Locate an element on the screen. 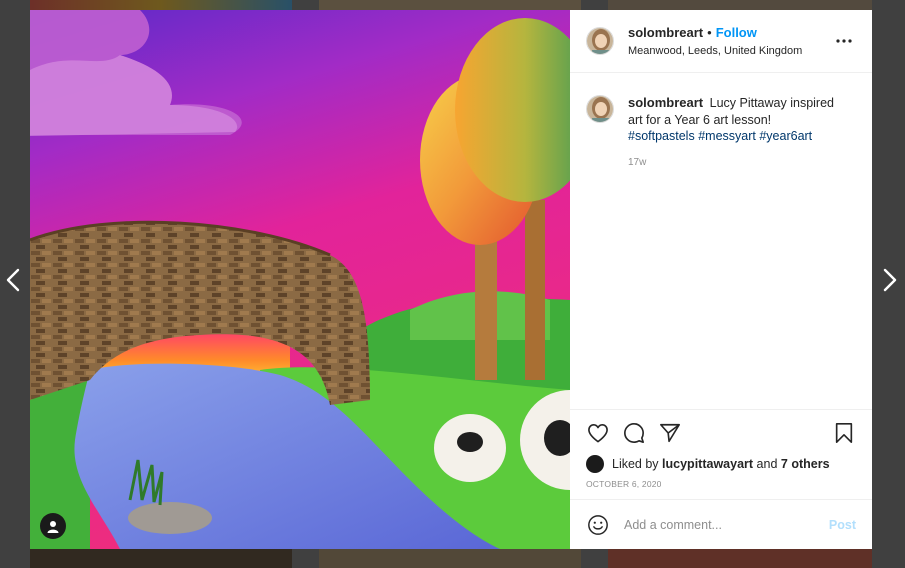  caption-timestamp: 17w is located at coordinates (733, 162).